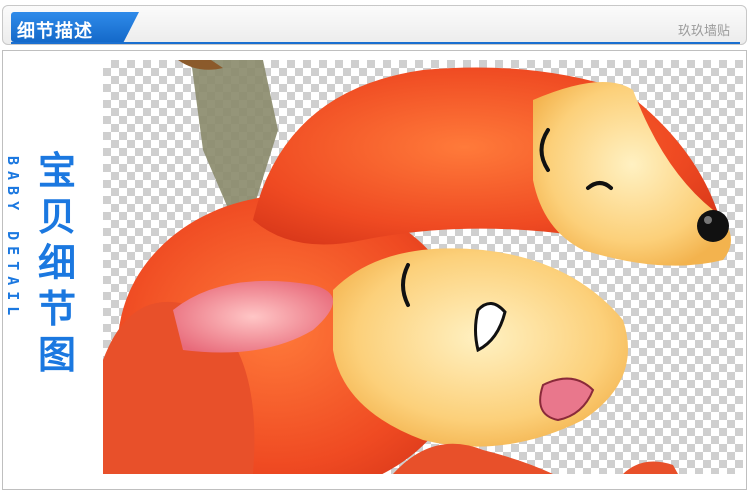 Image resolution: width=750 pixels, height=496 pixels. What do you see at coordinates (374, 25) in the screenshot?
I see `section-header: 细节描述 玖玖墙贴` at bounding box center [374, 25].